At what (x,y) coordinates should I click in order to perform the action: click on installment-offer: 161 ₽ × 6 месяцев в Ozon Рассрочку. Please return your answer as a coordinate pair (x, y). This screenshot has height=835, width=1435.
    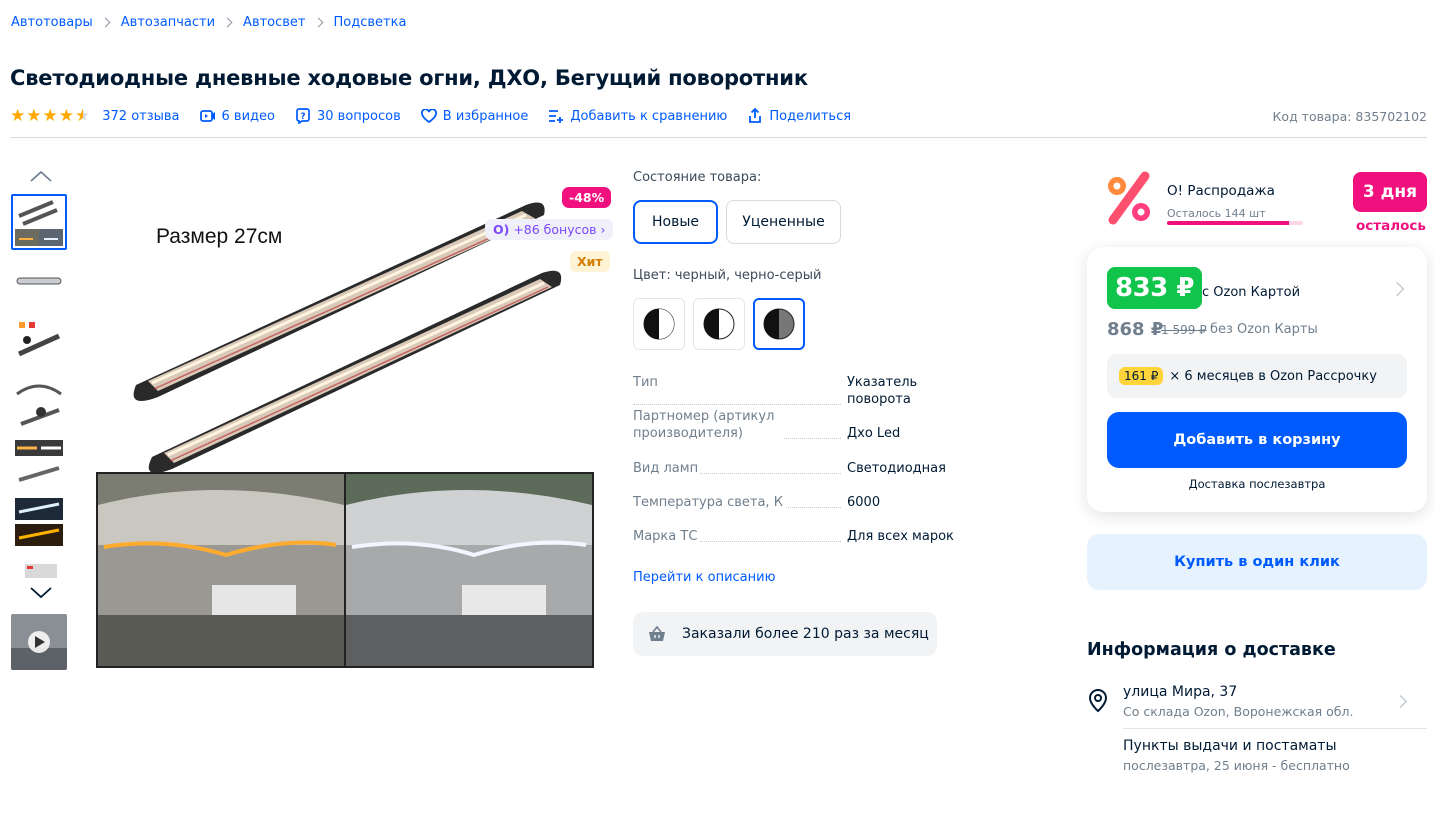
    Looking at the image, I should click on (1257, 376).